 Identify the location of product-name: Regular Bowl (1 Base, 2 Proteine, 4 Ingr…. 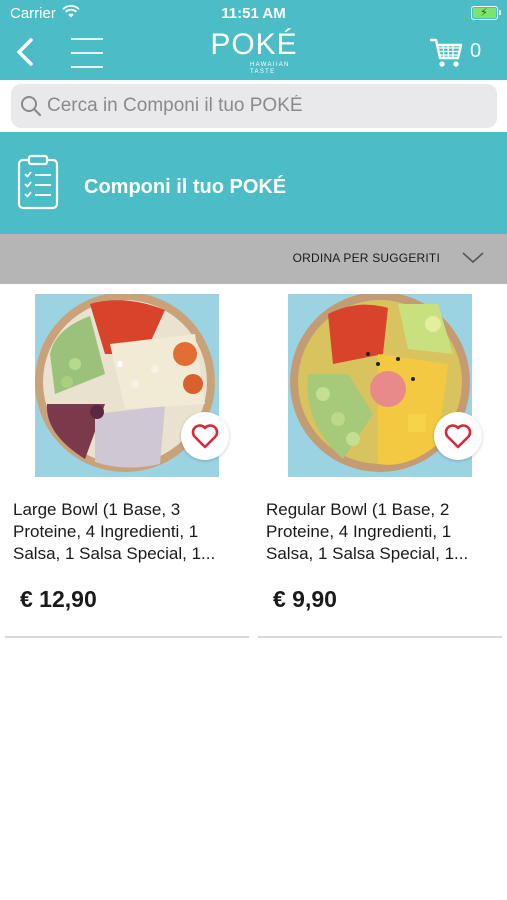
(378, 532).